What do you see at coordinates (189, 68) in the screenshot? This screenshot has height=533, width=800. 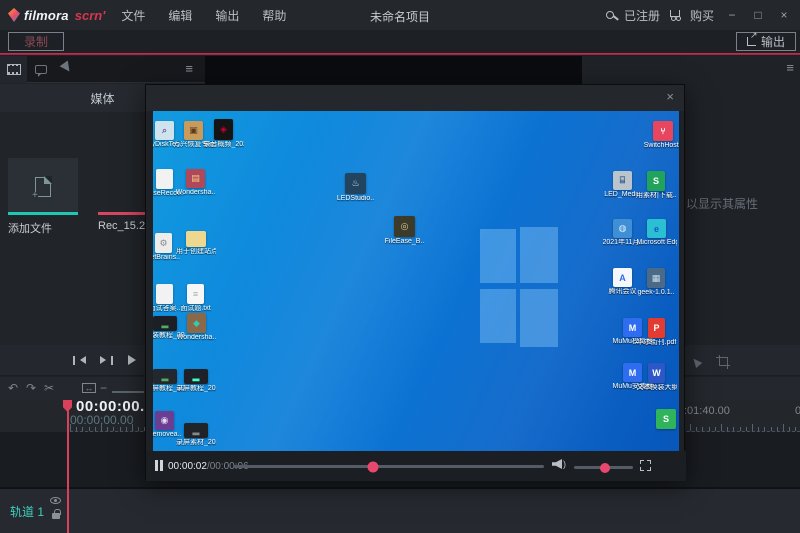 I see `panel-menu-icon: ≡` at bounding box center [189, 68].